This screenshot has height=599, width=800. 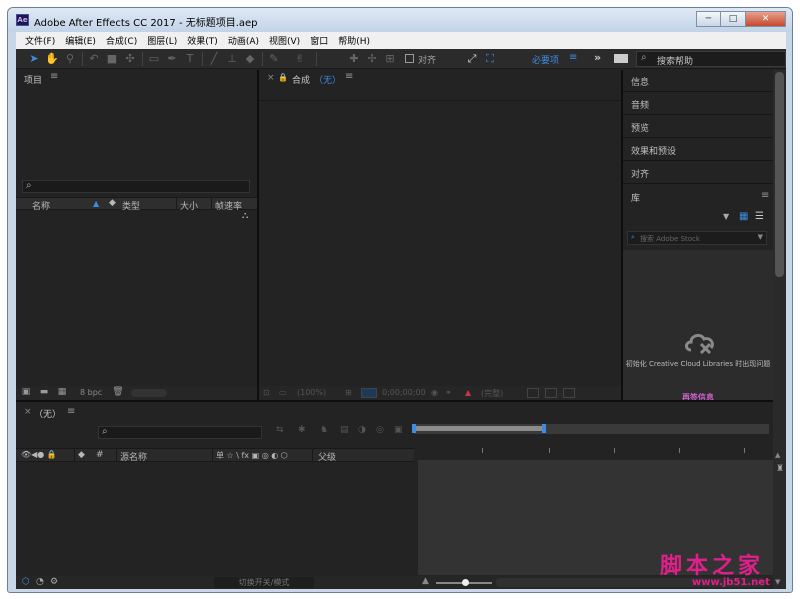 What do you see at coordinates (91, 392) in the screenshot?
I see `bit-depth-label: 8 bpc` at bounding box center [91, 392].